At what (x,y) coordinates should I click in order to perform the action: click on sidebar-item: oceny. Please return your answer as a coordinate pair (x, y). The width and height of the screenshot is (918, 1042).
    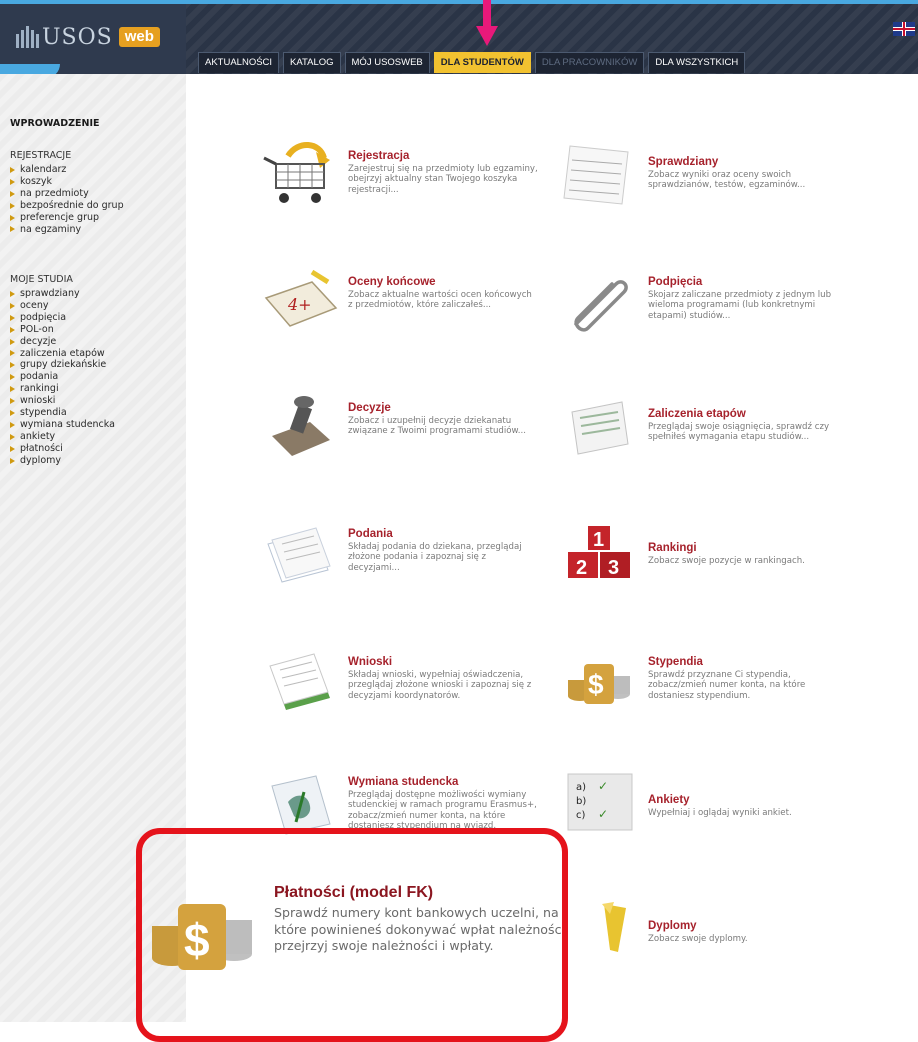
    Looking at the image, I should click on (62, 306).